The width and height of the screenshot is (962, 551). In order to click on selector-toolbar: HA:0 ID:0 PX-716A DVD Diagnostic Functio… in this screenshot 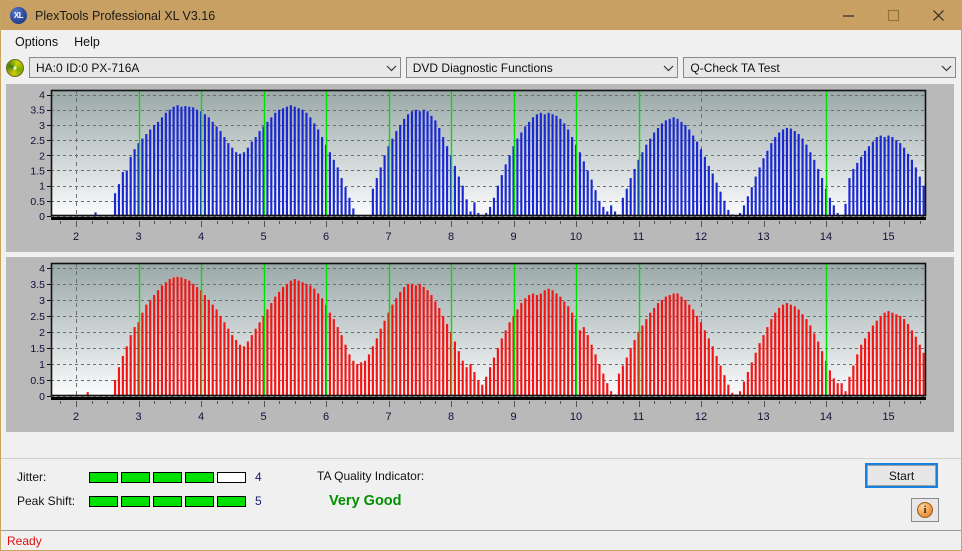, I will do `click(481, 67)`.